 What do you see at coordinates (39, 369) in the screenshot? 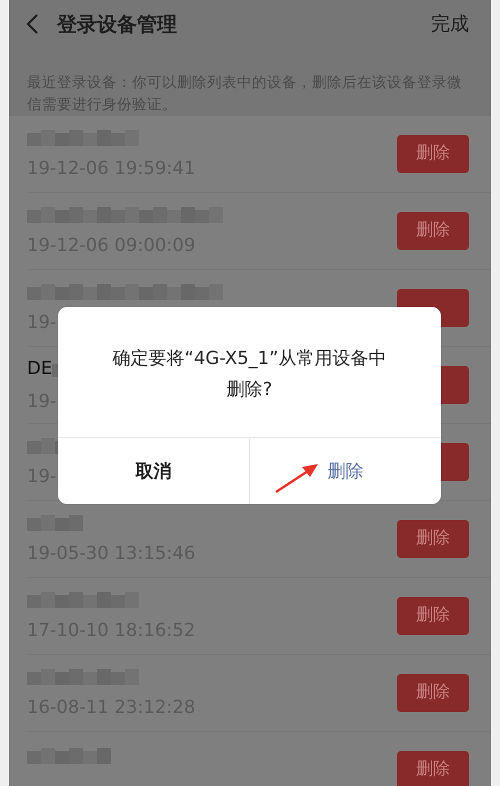
I see `device-name: DE` at bounding box center [39, 369].